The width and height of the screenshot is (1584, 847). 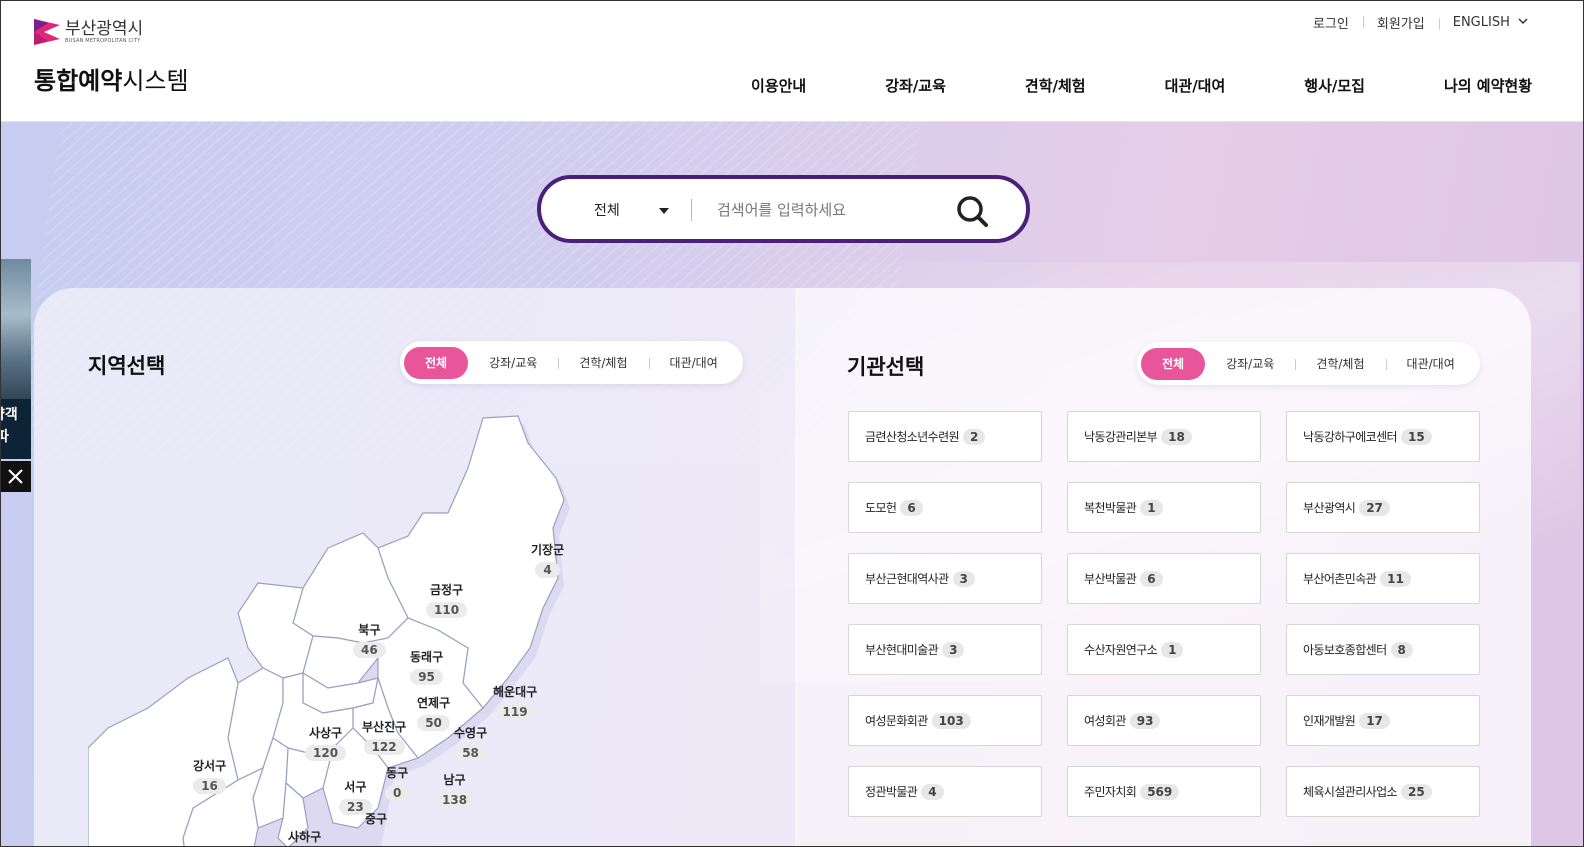 What do you see at coordinates (1483, 22) in the screenshot?
I see `language-select: ENGLISH` at bounding box center [1483, 22].